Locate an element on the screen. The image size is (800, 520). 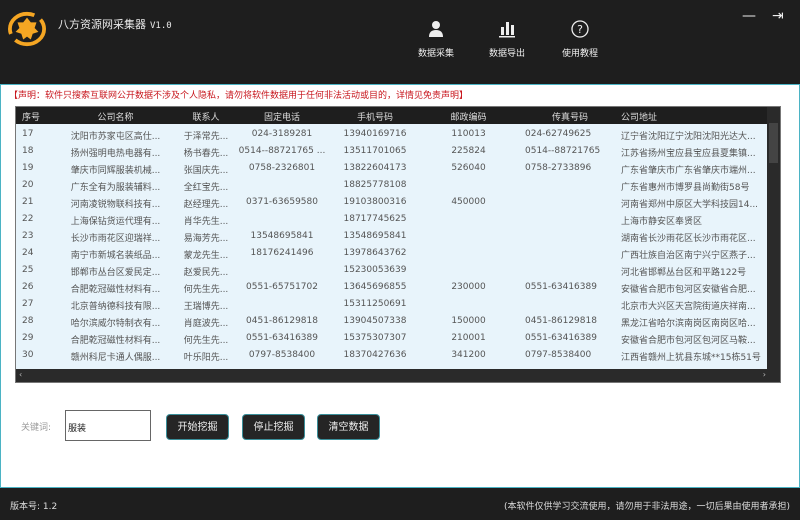
start-mining-button: 开始挖掘 is located at coordinates (197, 427).